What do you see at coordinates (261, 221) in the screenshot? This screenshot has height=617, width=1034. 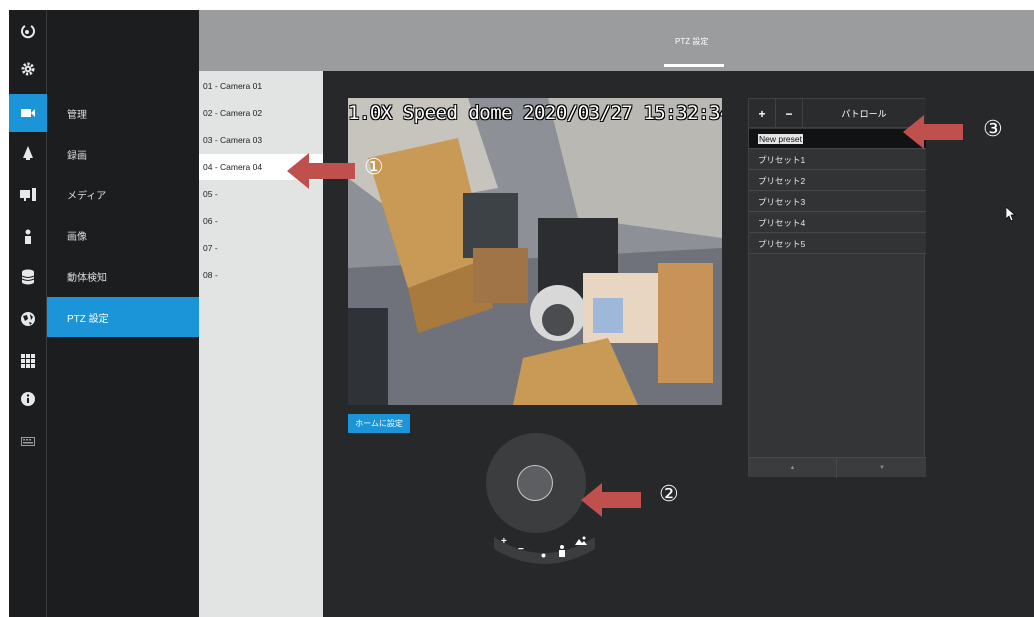 I see `camera-item-06: 06 -` at bounding box center [261, 221].